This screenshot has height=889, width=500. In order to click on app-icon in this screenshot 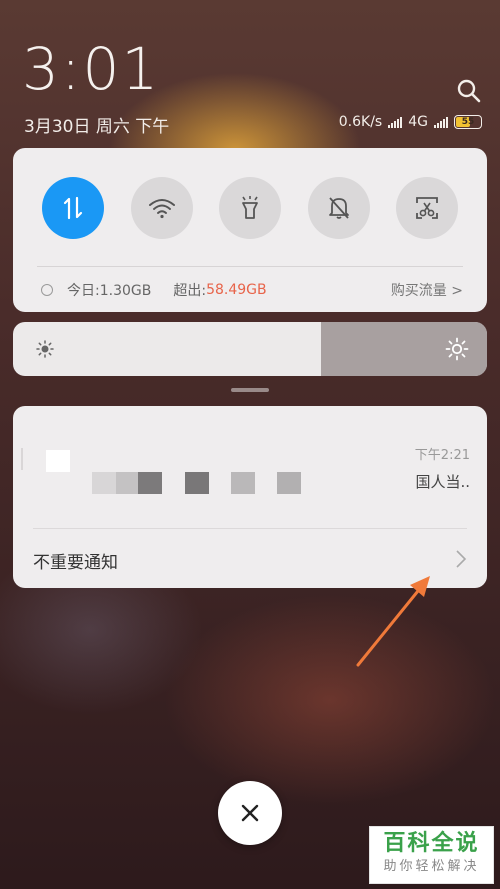, I will do `click(58, 461)`.